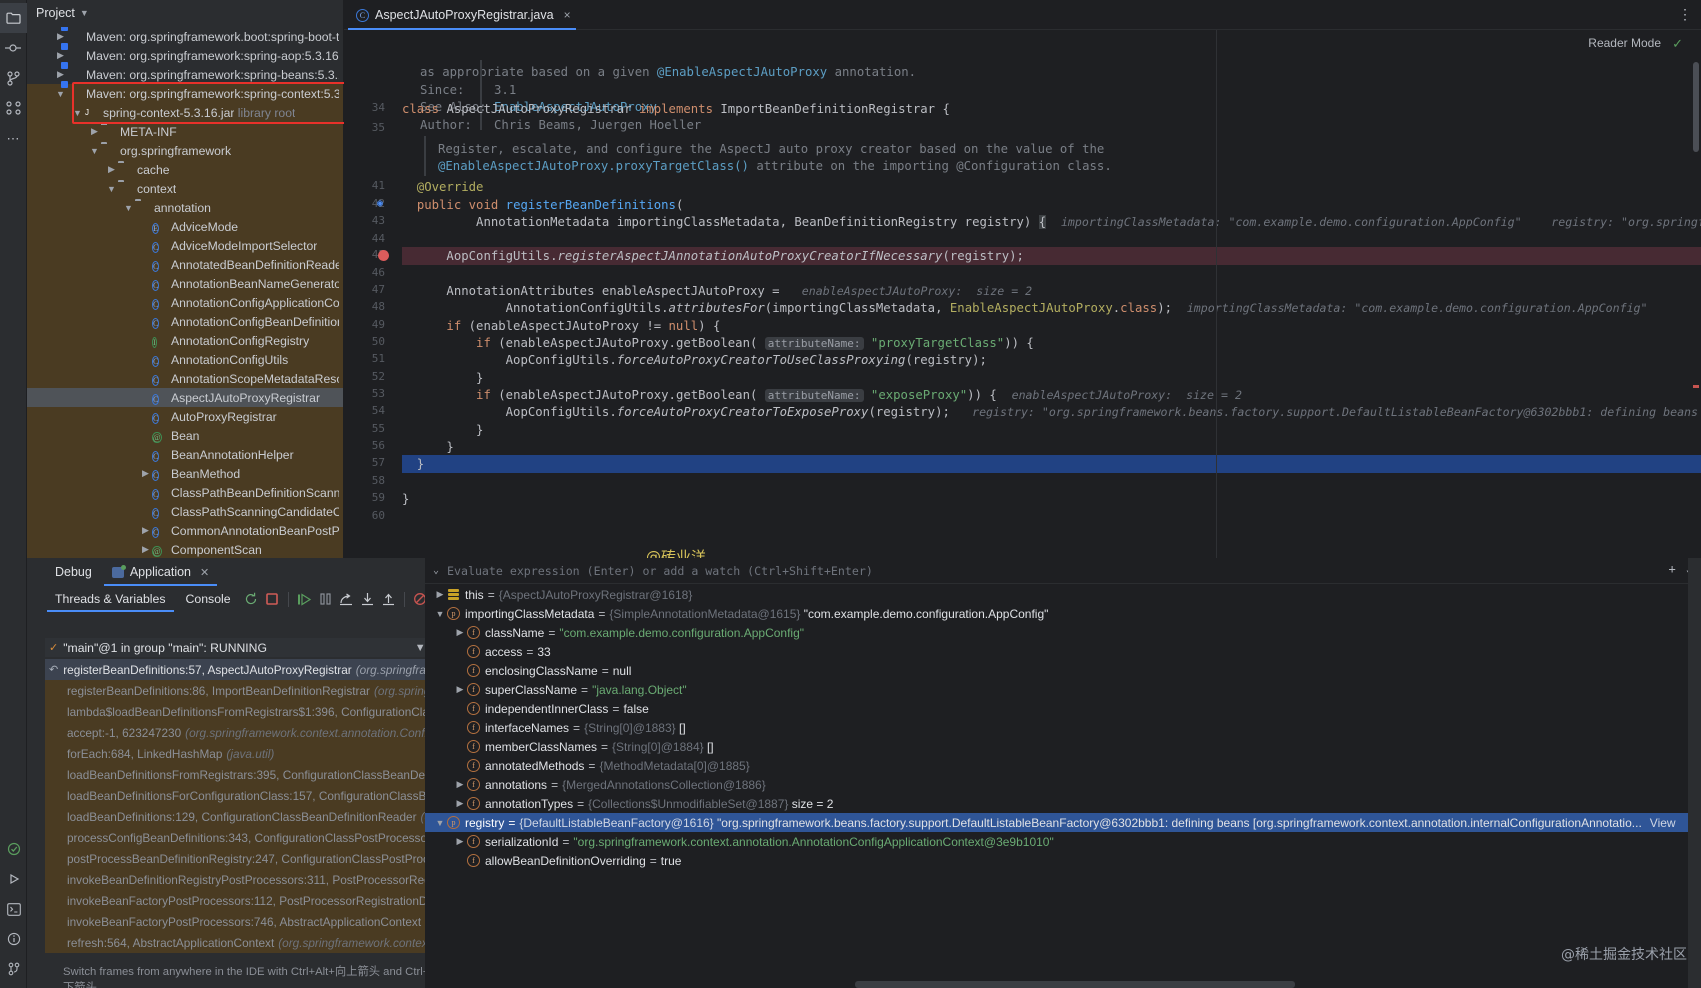 Image resolution: width=1701 pixels, height=988 pixels. Describe the element at coordinates (110, 599) in the screenshot. I see `subtab-threads-variables: Threads & Variables` at that location.